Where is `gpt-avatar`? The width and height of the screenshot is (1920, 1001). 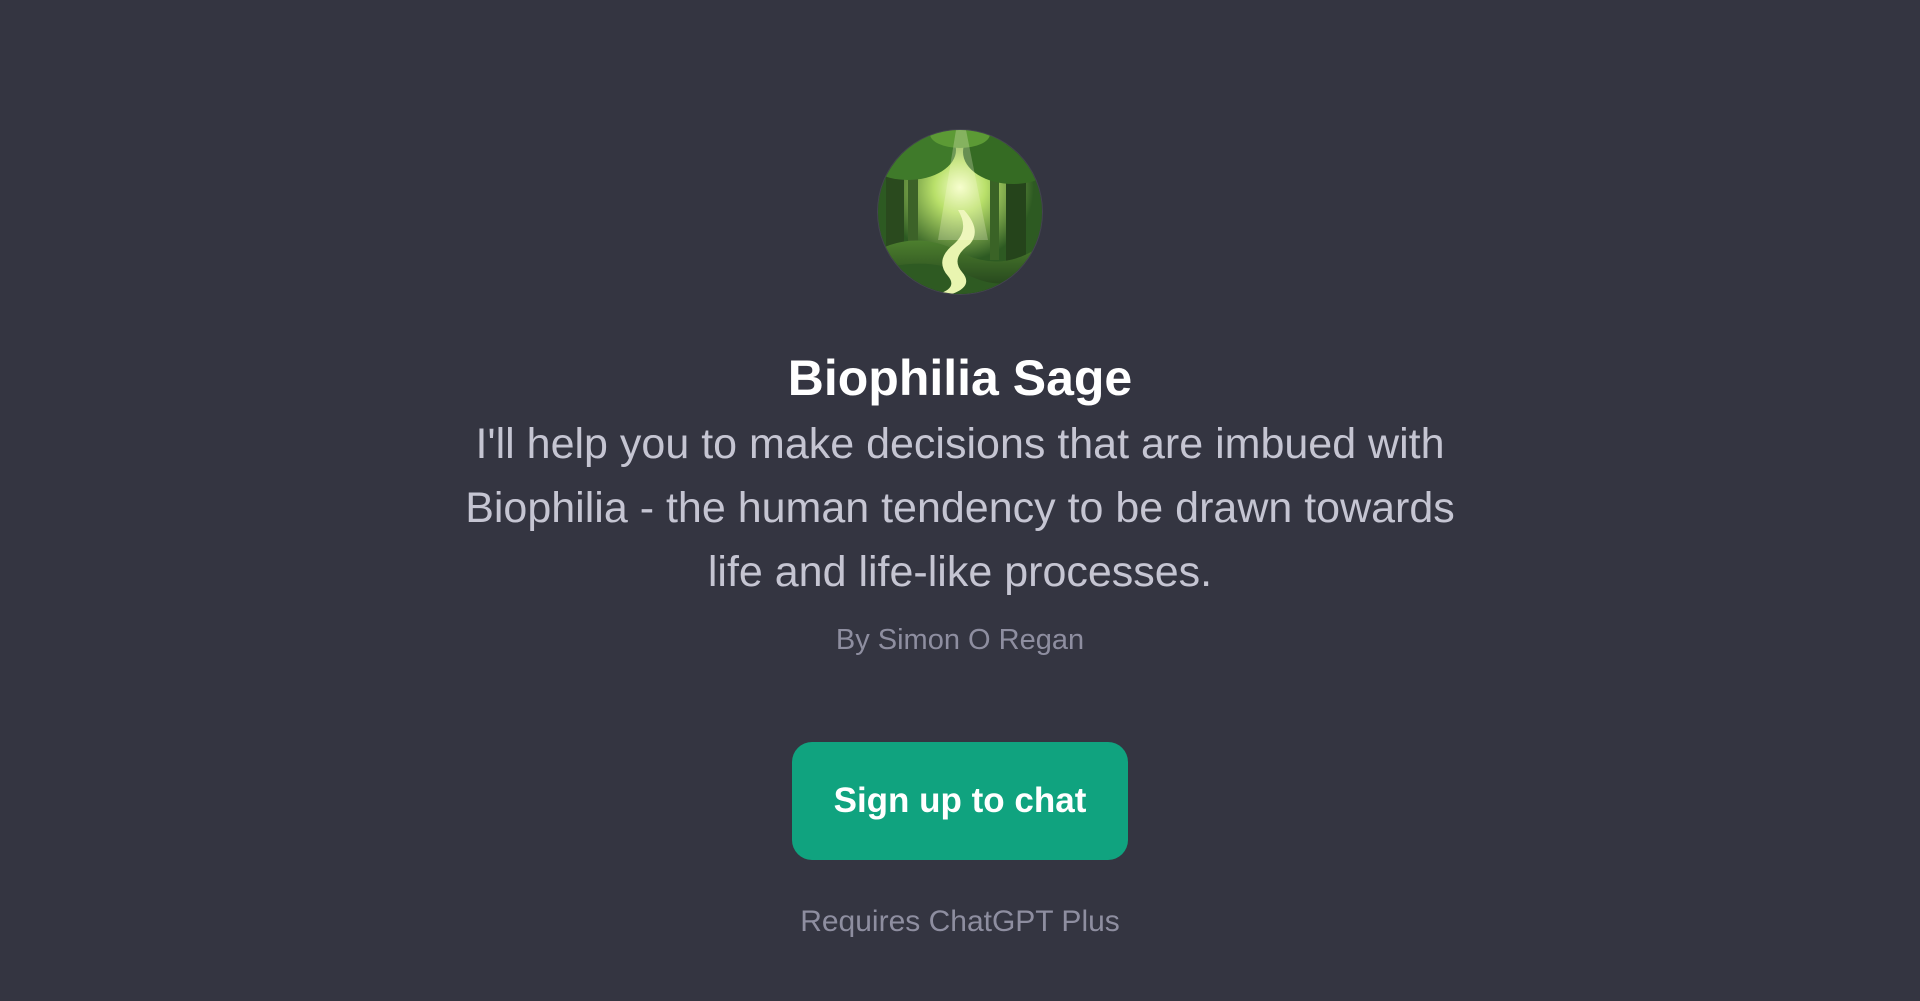 gpt-avatar is located at coordinates (960, 212).